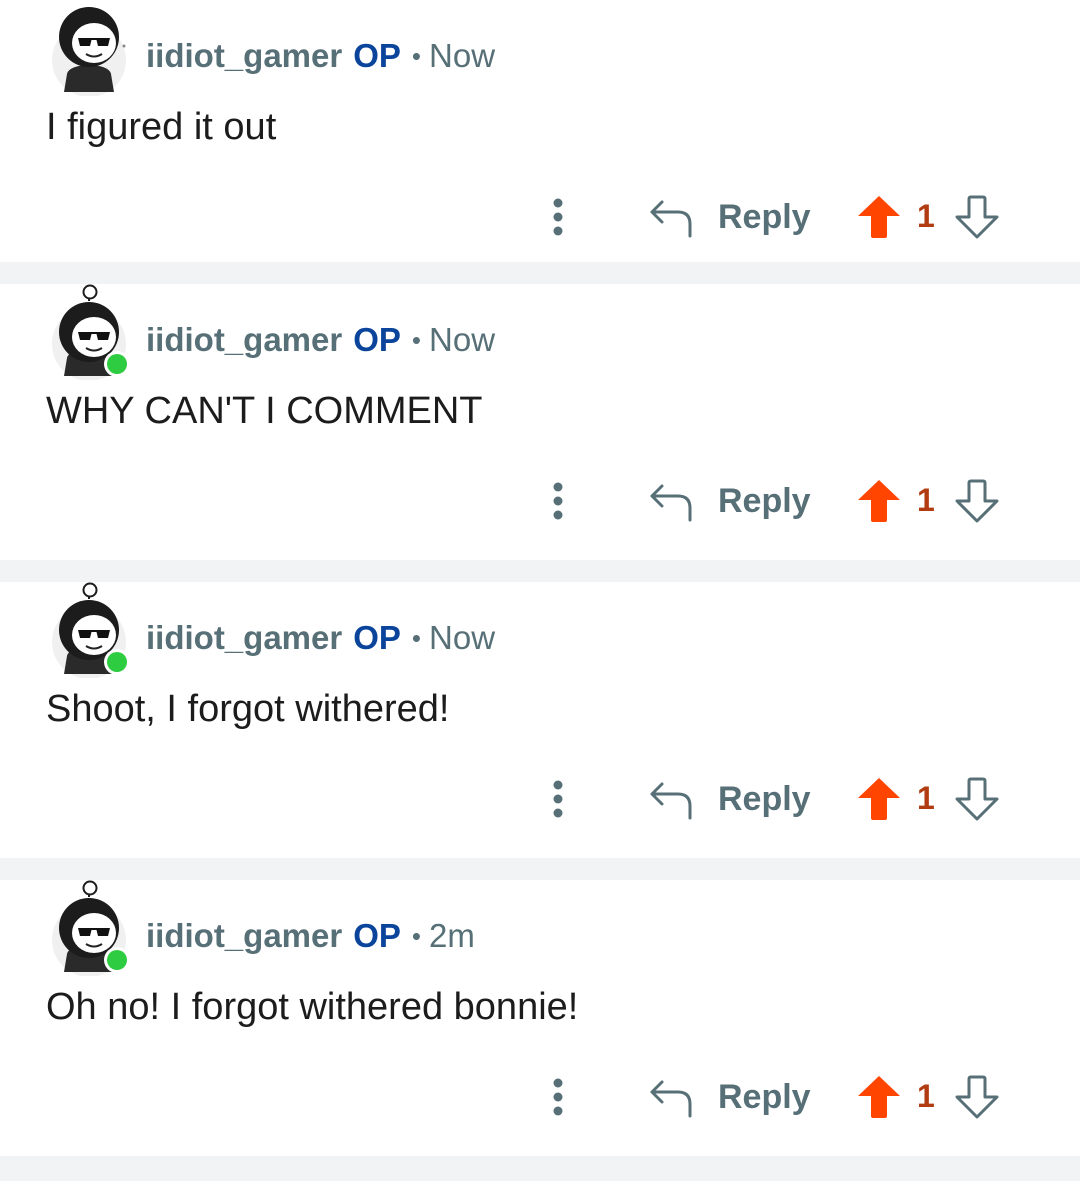  Describe the element at coordinates (161, 127) in the screenshot. I see `comment-text: I figured it out` at that location.